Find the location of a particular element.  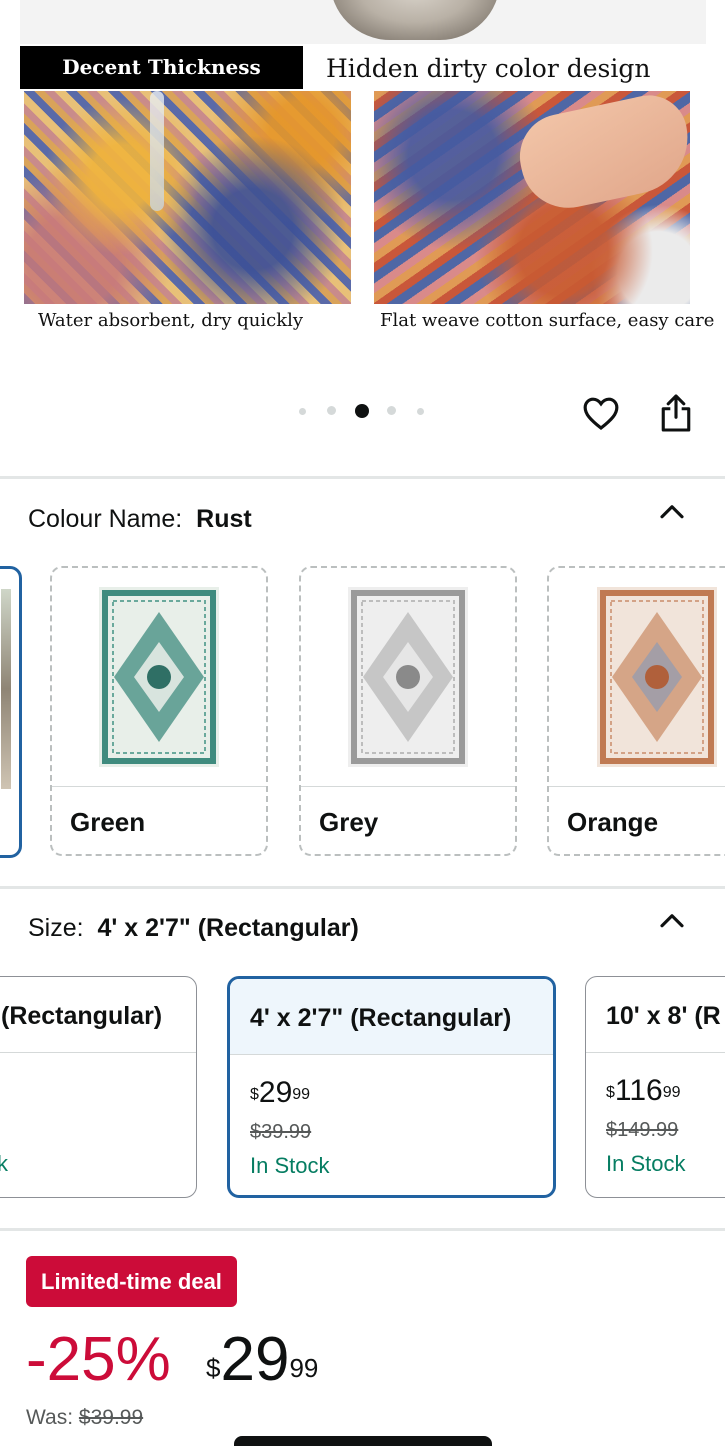

share-button is located at coordinates (676, 413).